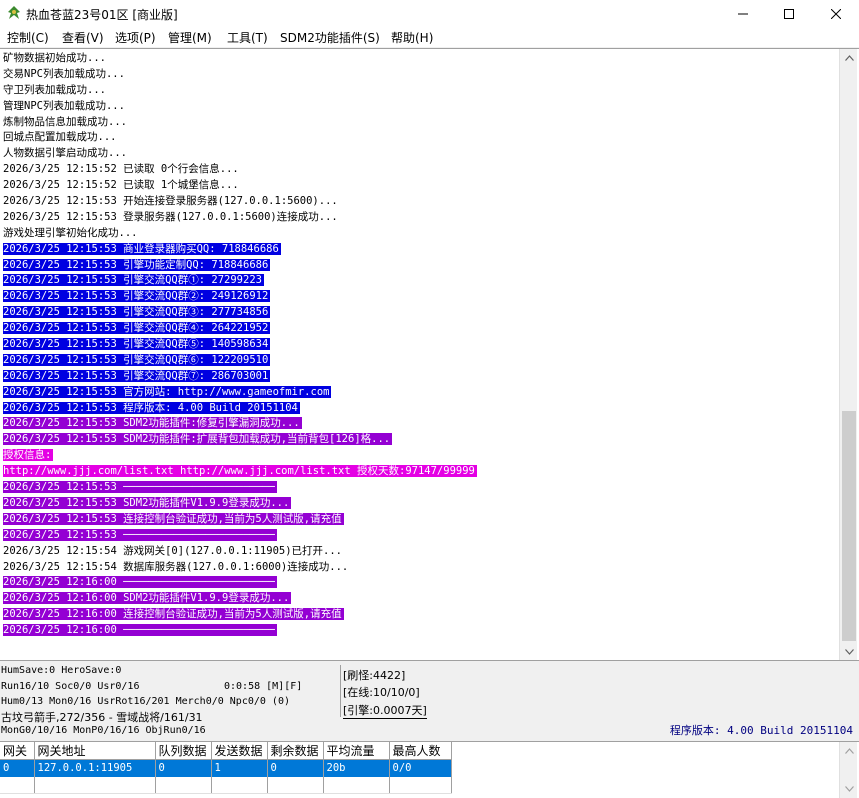 Image resolution: width=859 pixels, height=798 pixels. Describe the element at coordinates (849, 526) in the screenshot. I see `scroll-thumb` at that location.